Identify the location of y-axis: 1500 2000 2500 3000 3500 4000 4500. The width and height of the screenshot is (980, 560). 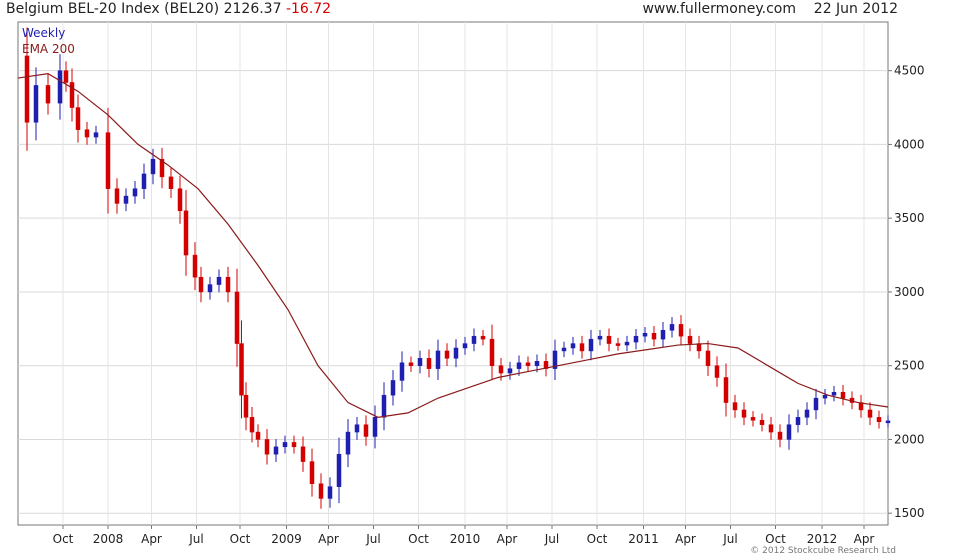
(906, 292).